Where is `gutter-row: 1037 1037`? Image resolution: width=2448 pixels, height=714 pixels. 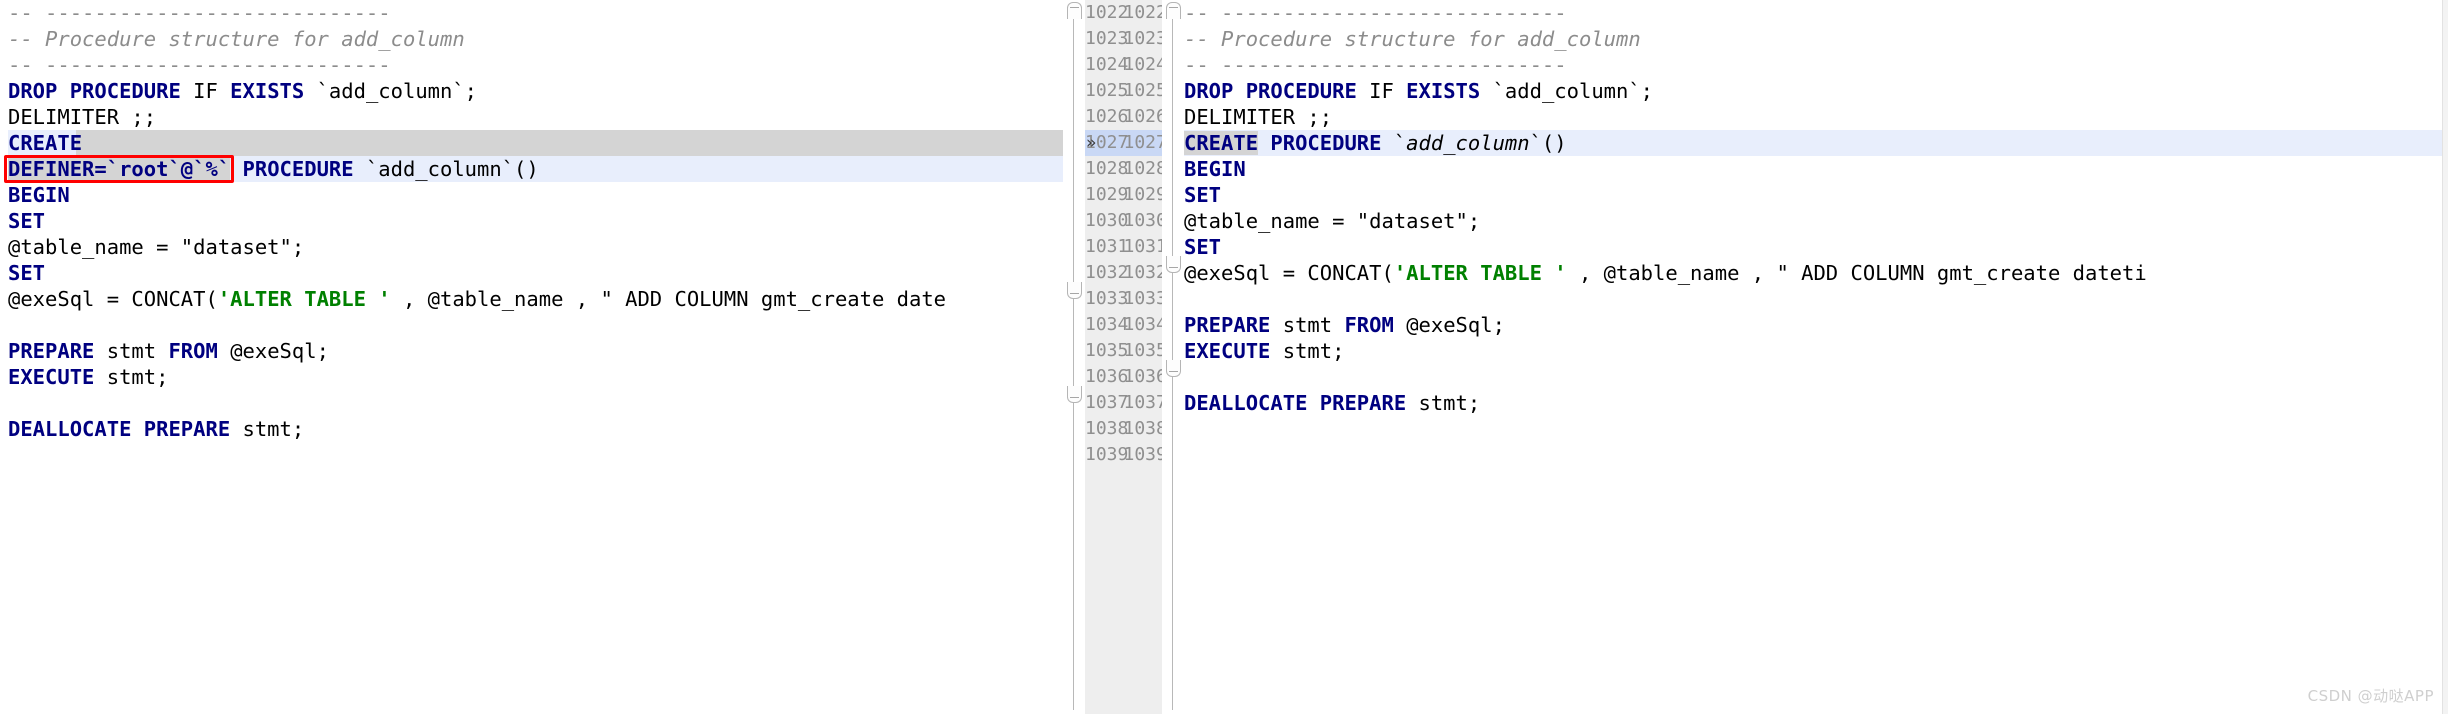 gutter-row: 1037 1037 is located at coordinates (1126, 403).